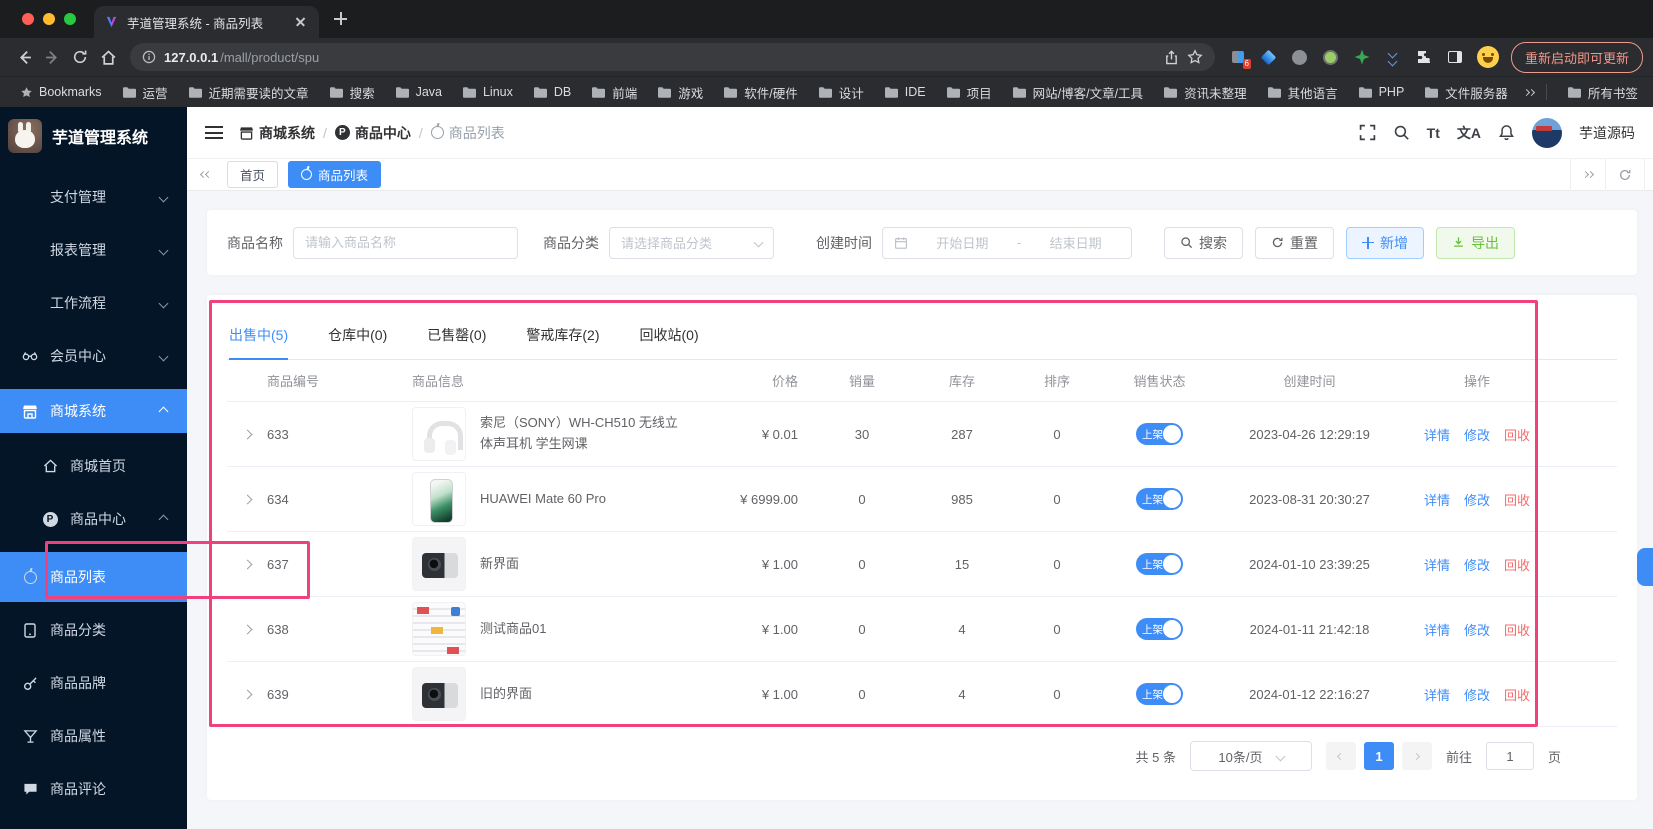  I want to click on tab-close-icon, so click(301, 22).